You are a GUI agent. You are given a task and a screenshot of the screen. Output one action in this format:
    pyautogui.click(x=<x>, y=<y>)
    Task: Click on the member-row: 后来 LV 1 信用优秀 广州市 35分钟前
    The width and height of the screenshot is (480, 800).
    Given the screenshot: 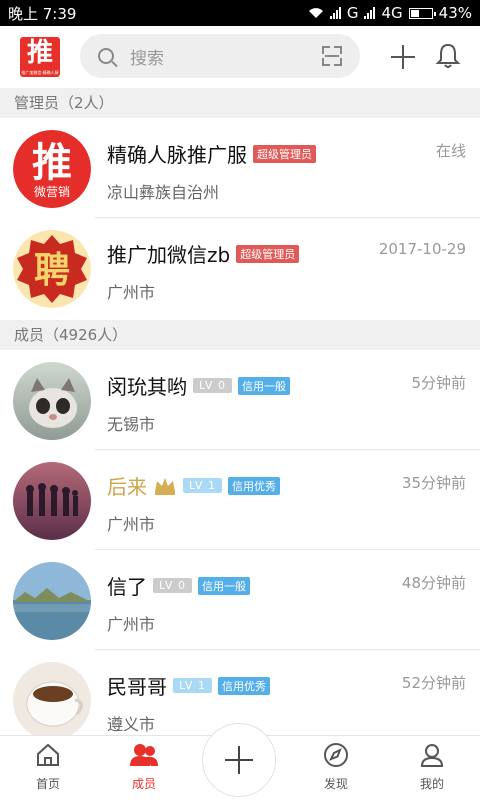 What is the action you would take?
    pyautogui.click(x=240, y=500)
    